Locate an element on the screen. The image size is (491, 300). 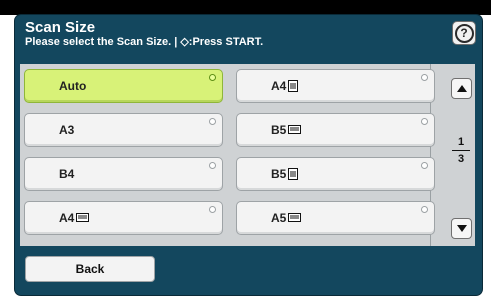
scroll-up-button is located at coordinates (461, 88).